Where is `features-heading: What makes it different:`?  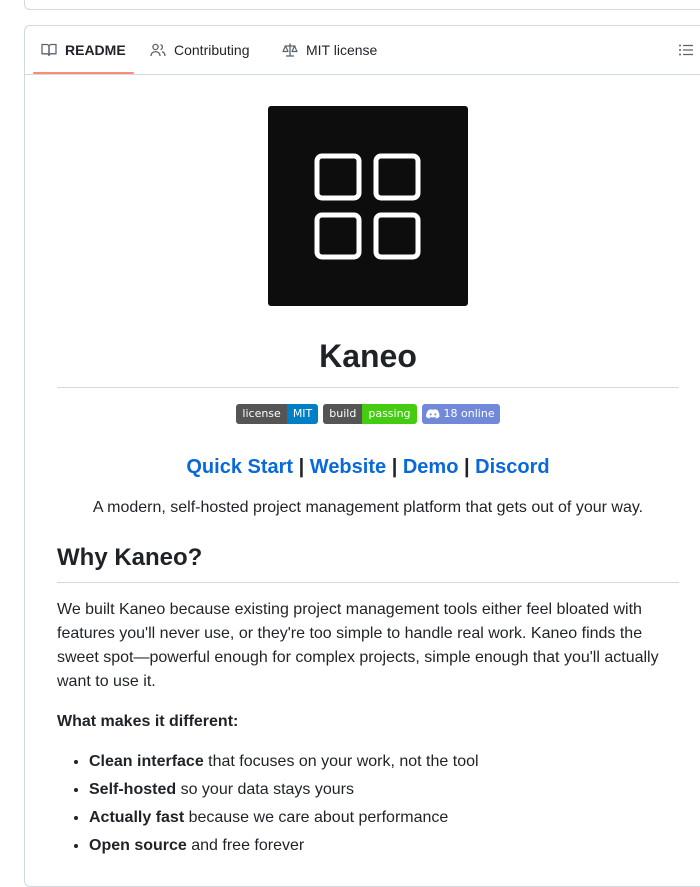
features-heading: What makes it different: is located at coordinates (148, 721).